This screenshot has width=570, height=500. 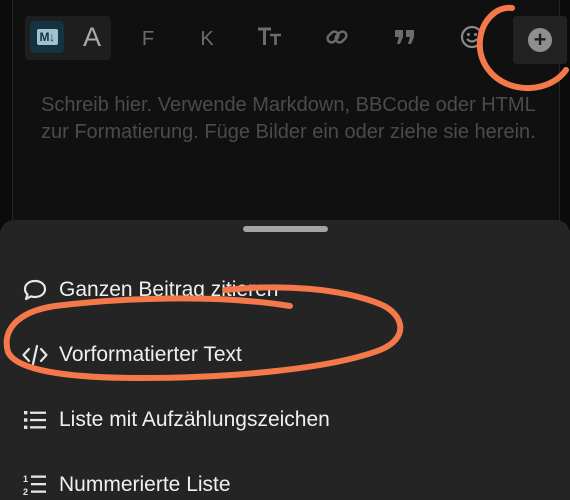 I want to click on menu-item-preformatted-text: Vorformatierter Text, so click(x=285, y=355).